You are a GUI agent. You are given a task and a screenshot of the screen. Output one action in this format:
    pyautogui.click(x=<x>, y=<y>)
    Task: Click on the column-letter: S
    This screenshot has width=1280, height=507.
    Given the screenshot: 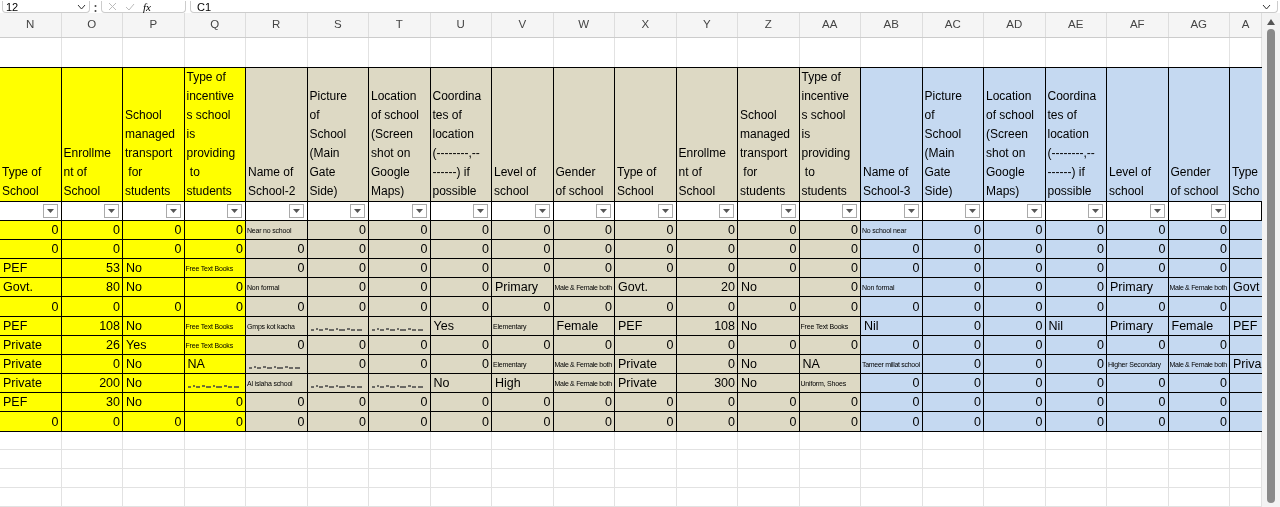 What is the action you would take?
    pyautogui.click(x=337, y=25)
    